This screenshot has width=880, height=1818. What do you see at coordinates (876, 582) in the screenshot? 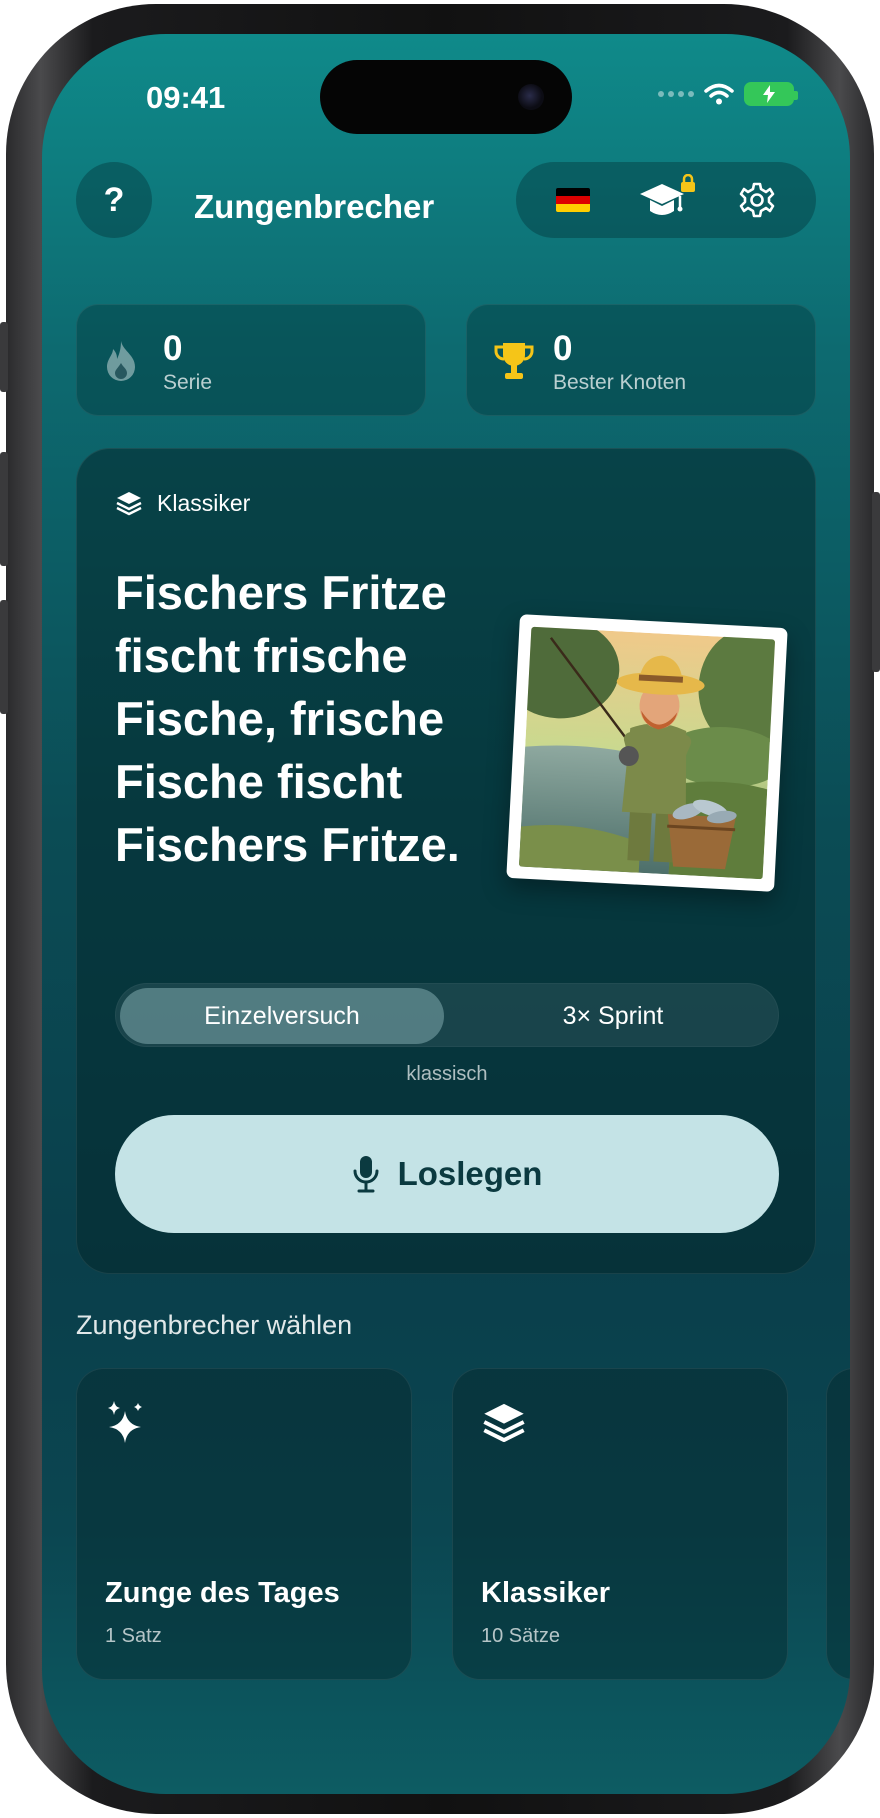
I see `power-button` at bounding box center [876, 582].